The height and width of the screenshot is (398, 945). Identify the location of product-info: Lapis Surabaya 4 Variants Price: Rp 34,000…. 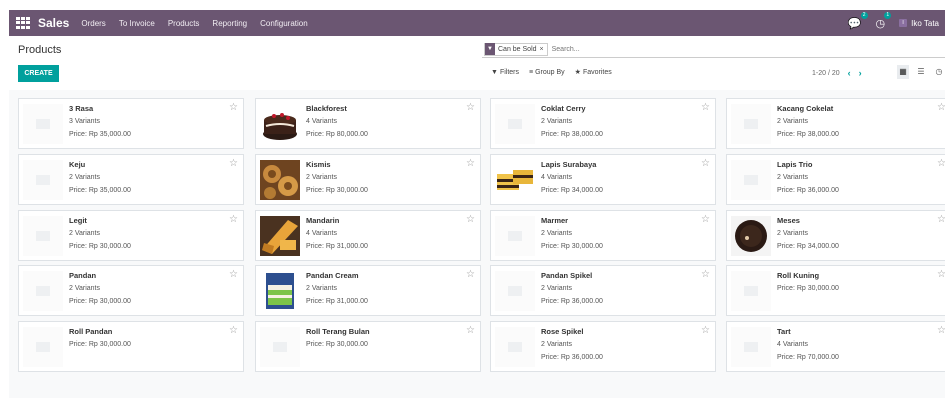
(572, 179).